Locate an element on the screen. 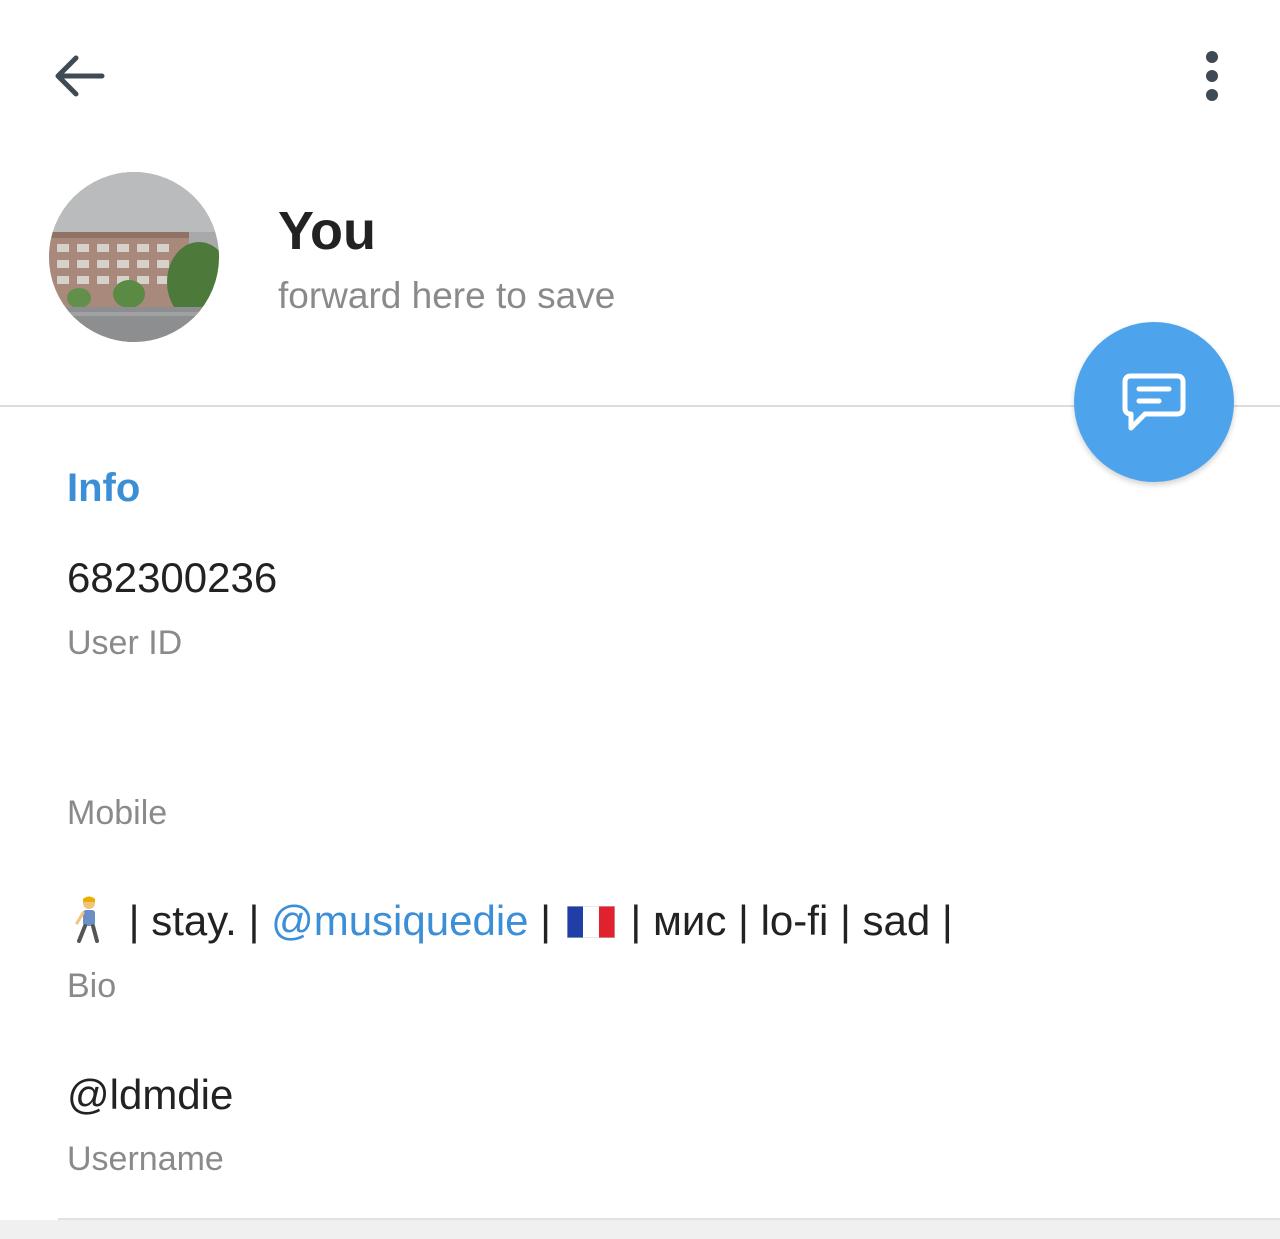 The width and height of the screenshot is (1280, 1239). bio-text-part2: | is located at coordinates (545, 920).